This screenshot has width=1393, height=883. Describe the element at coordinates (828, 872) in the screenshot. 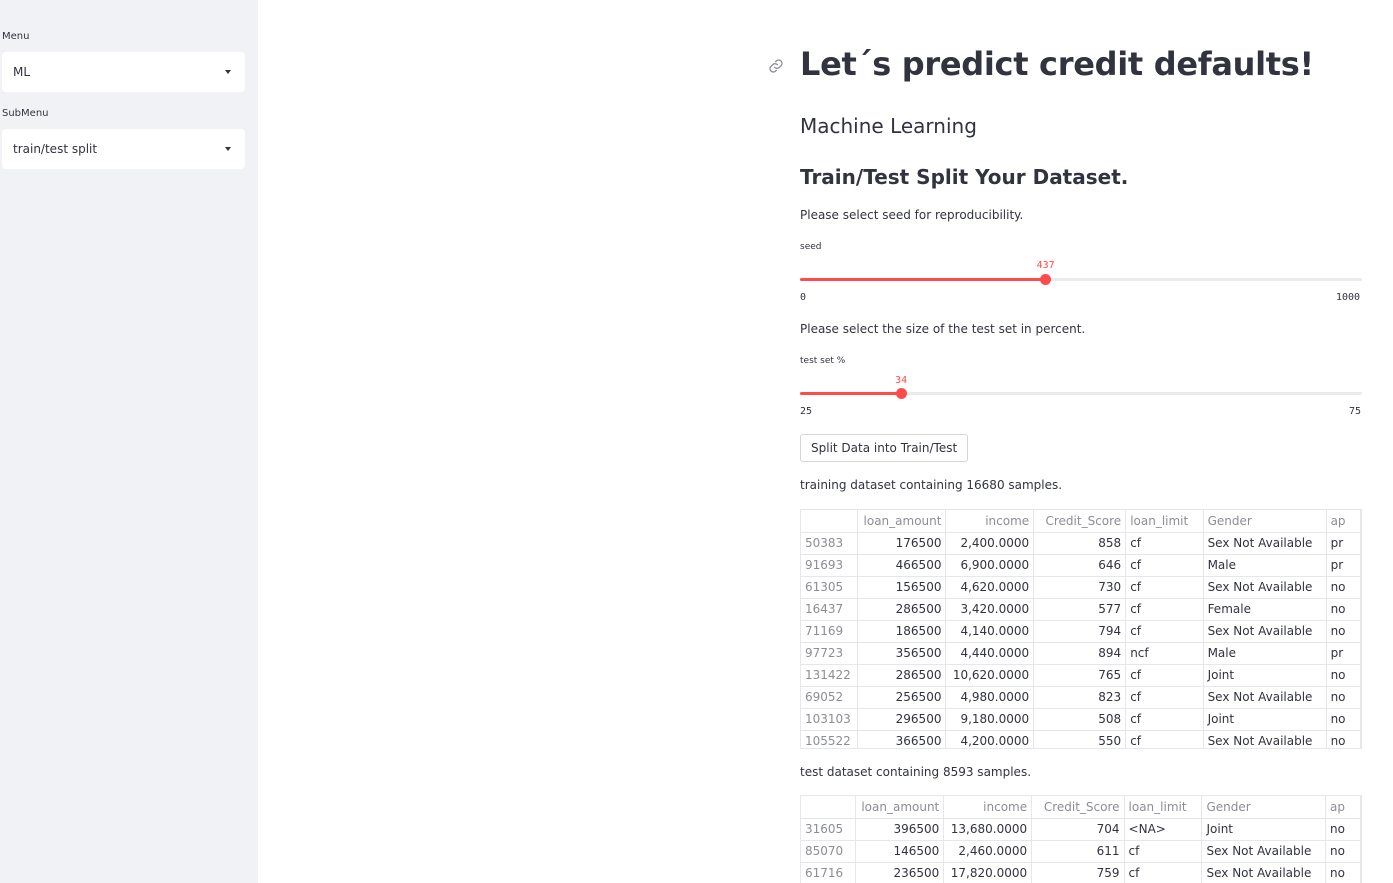

I see `row-index: 61716` at that location.